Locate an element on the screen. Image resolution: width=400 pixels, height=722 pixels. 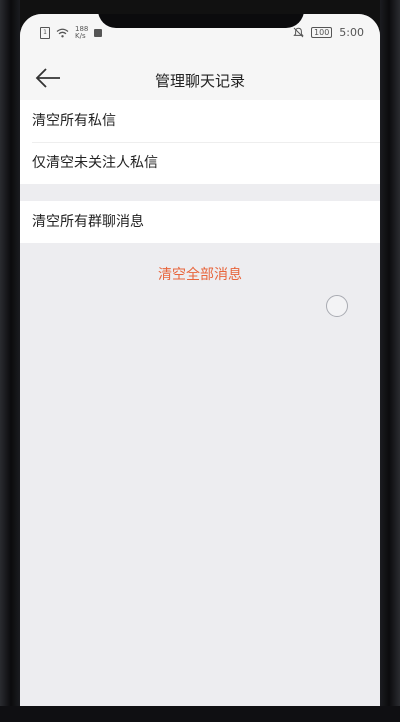
bell-muted-icon is located at coordinates (298, 32).